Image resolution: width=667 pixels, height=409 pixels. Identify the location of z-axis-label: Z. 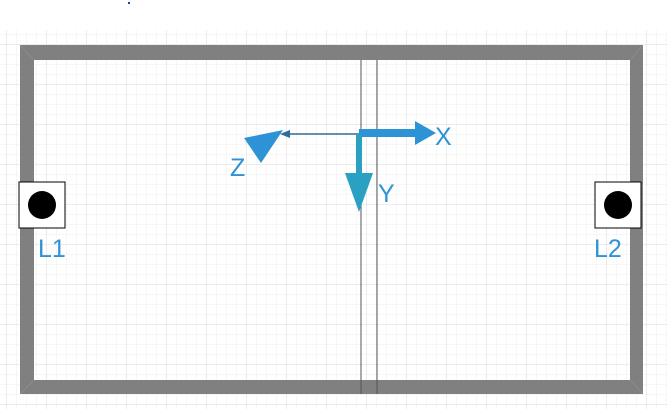
(237, 168).